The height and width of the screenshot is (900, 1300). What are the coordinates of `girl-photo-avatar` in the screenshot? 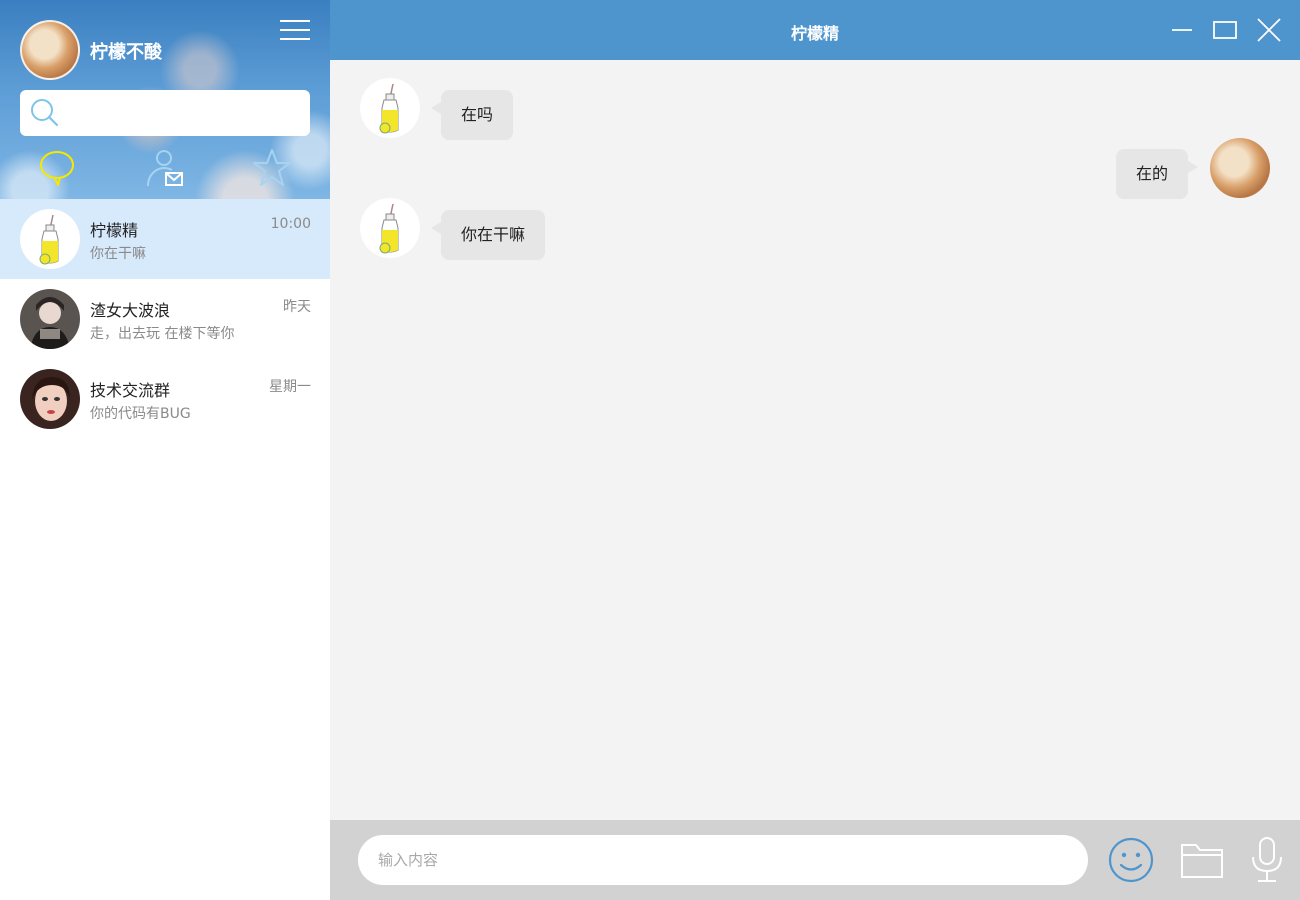 It's located at (50, 319).